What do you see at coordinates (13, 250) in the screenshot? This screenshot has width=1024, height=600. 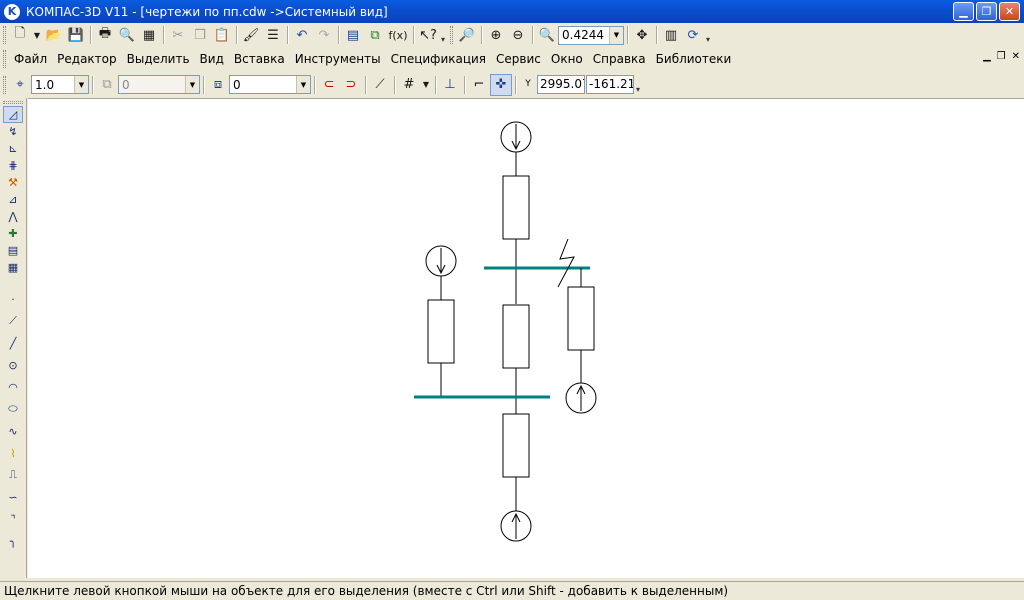 I see `reports-icon: ▤` at bounding box center [13, 250].